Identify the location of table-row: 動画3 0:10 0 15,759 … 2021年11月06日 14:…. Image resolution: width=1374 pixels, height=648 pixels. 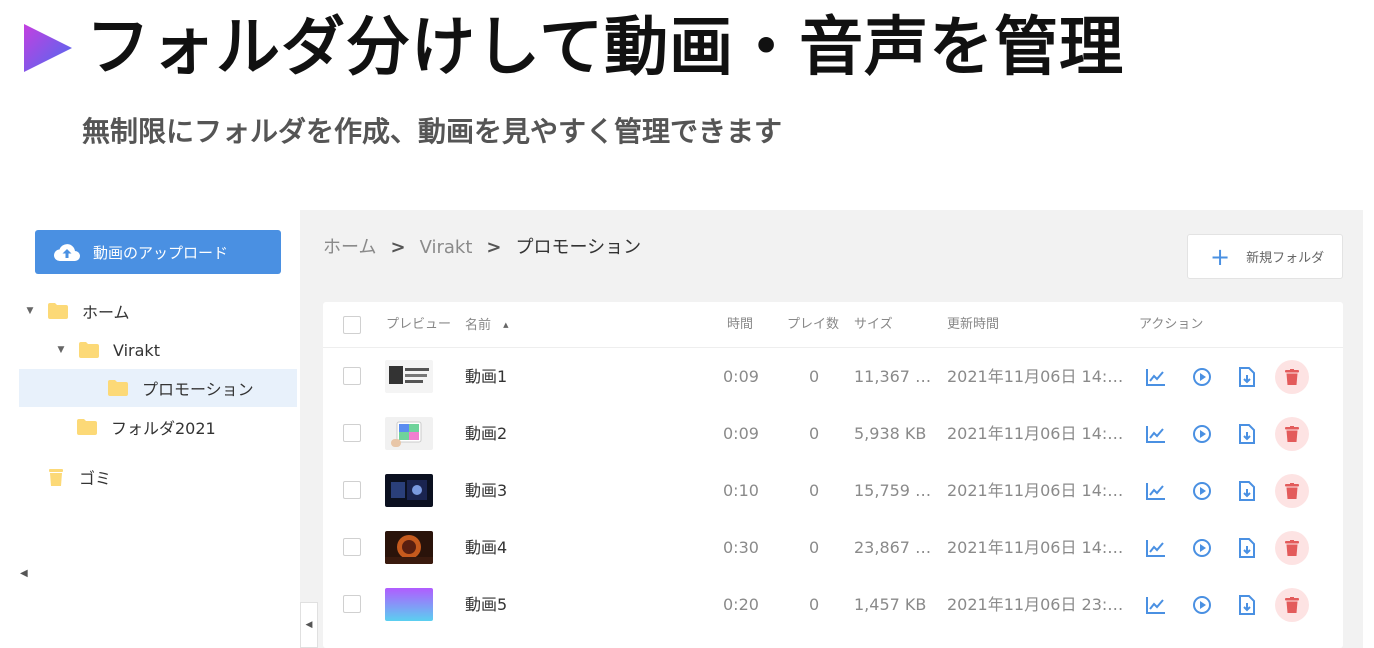
(833, 490).